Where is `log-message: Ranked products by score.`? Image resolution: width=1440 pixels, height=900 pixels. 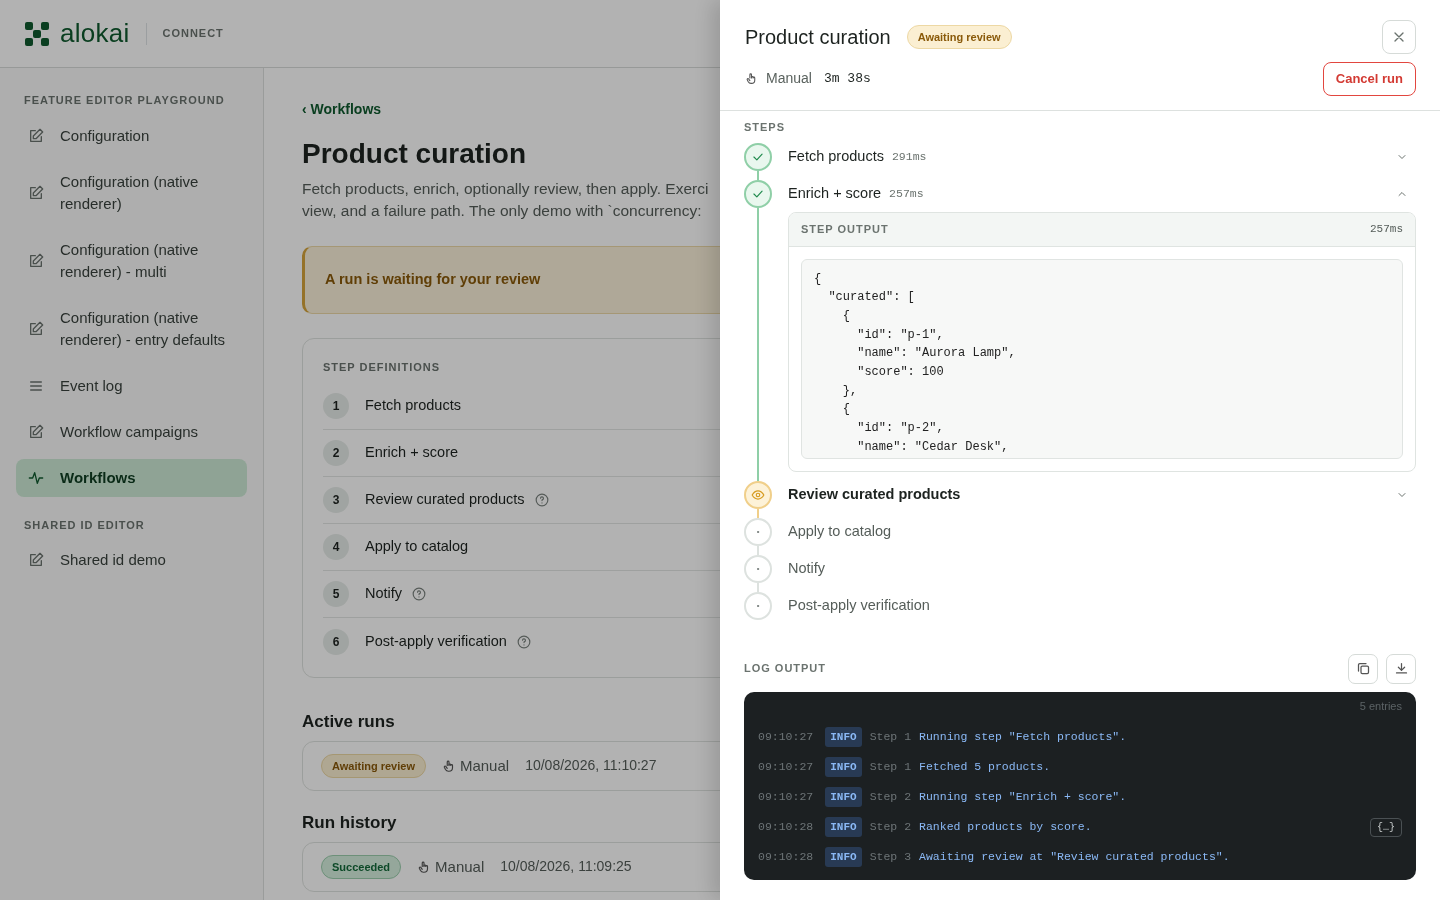 log-message: Ranked products by score. is located at coordinates (1005, 827).